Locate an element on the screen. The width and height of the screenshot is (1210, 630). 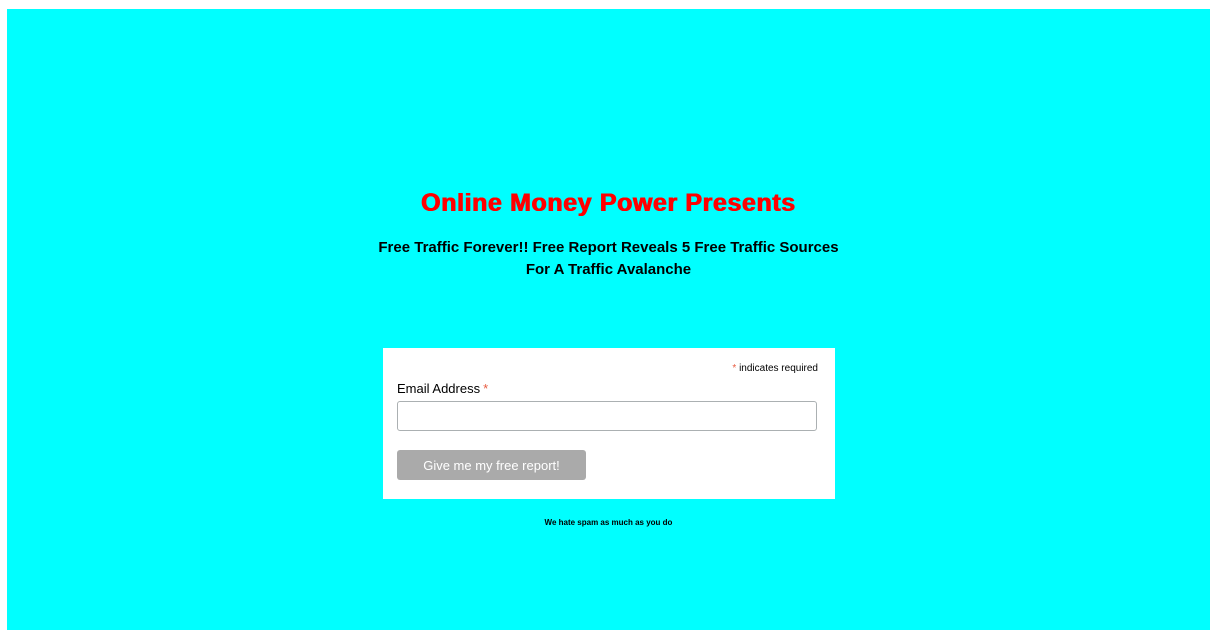
page-headline: Online Money Power Presents is located at coordinates (608, 203).